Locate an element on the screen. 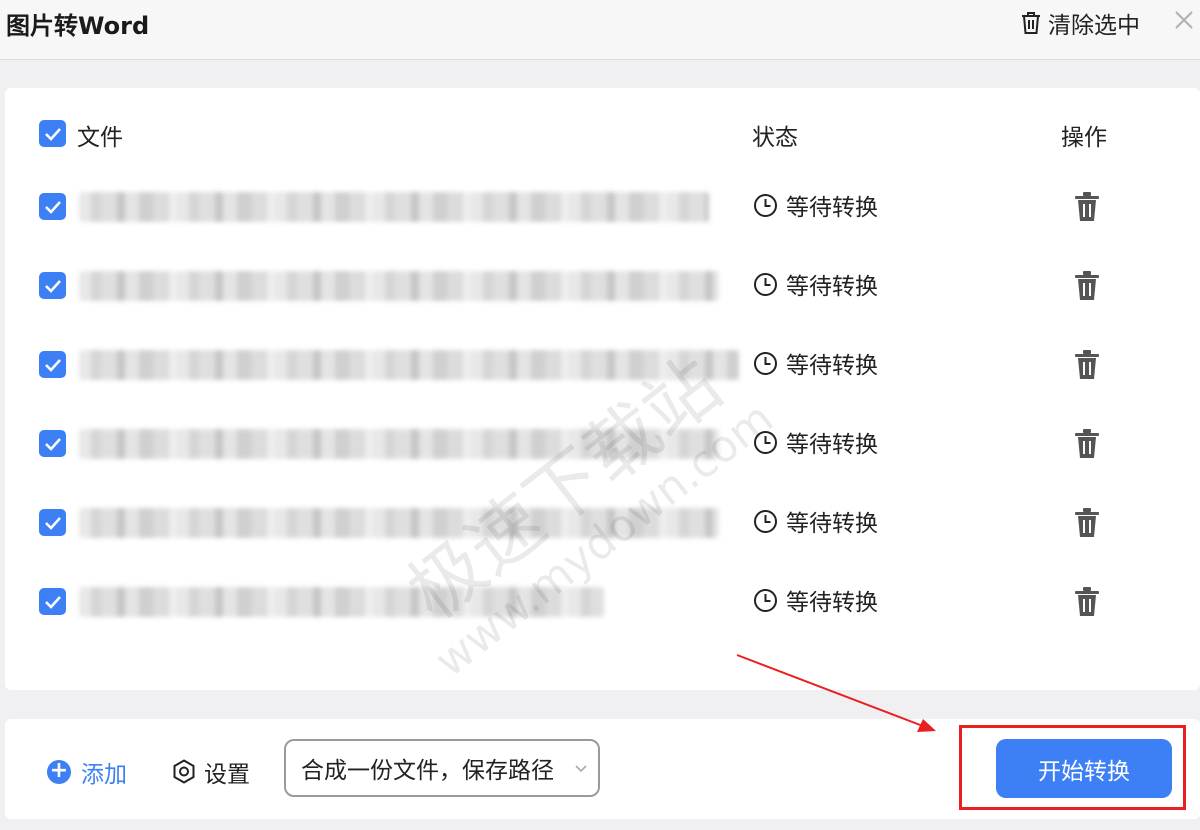 The image size is (1200, 830). trash-outline-icon is located at coordinates (1031, 23).